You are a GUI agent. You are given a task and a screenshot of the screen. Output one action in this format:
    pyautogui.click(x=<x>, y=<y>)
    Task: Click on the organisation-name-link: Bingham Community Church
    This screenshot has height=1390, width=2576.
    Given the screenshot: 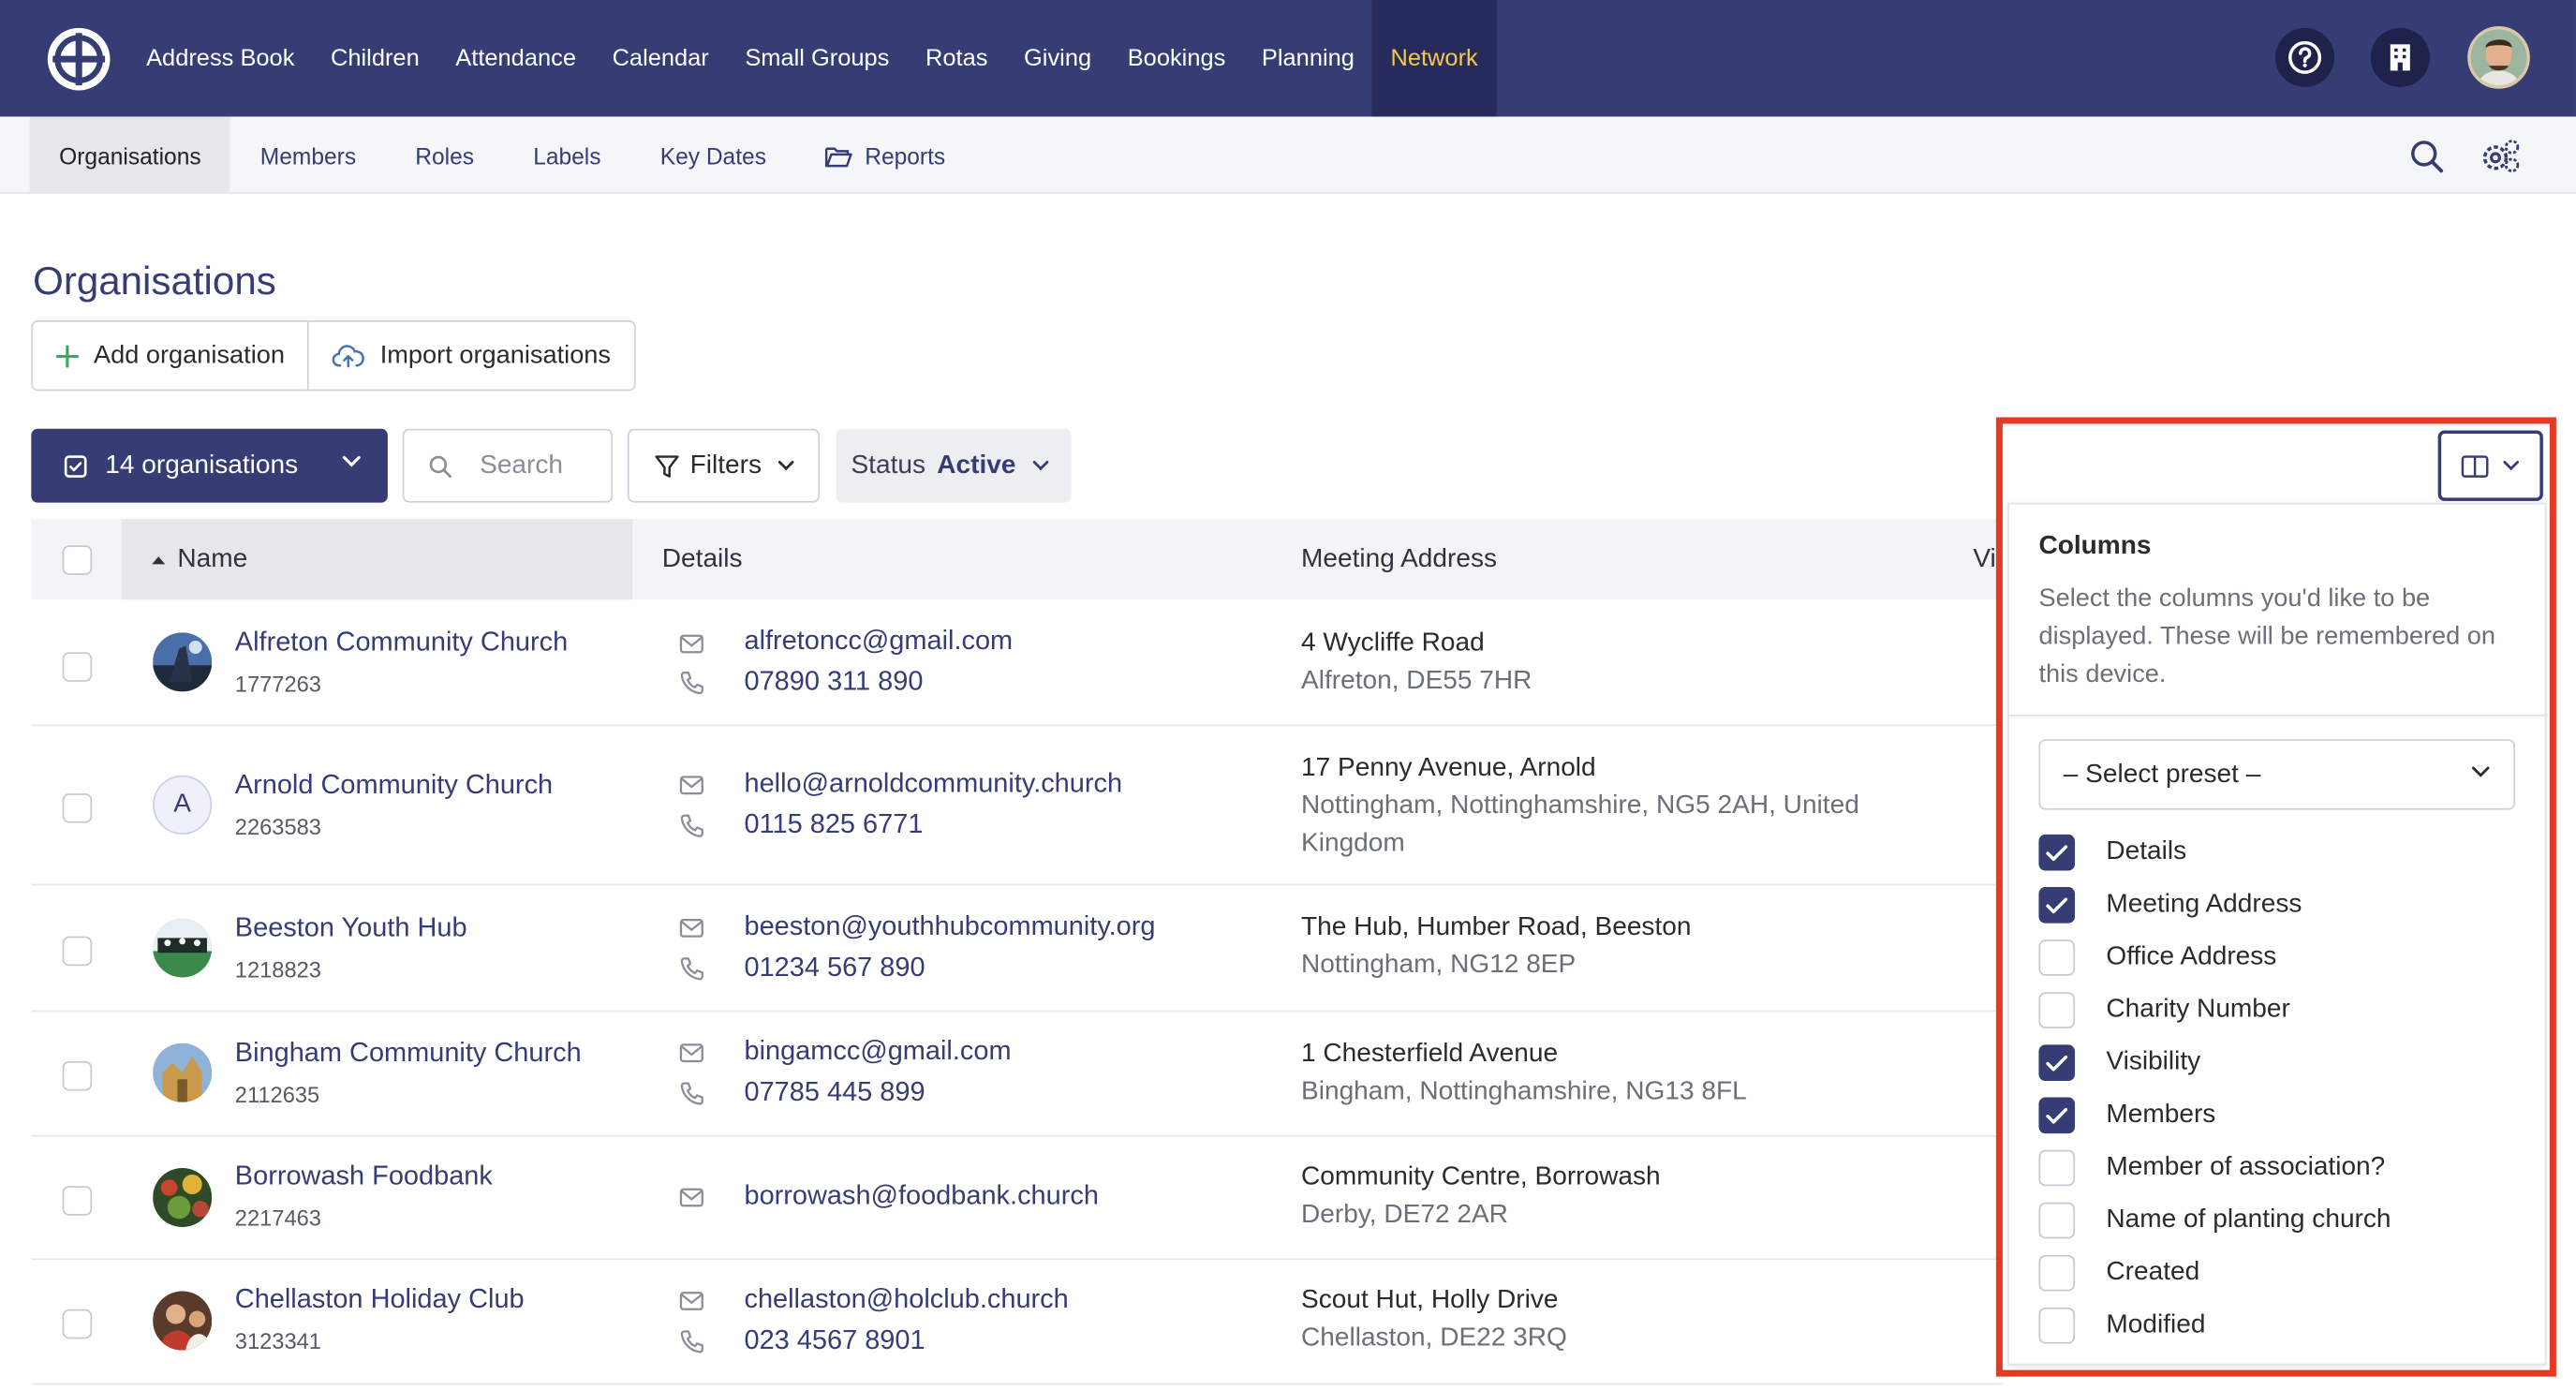 What is the action you would take?
    pyautogui.click(x=408, y=1053)
    